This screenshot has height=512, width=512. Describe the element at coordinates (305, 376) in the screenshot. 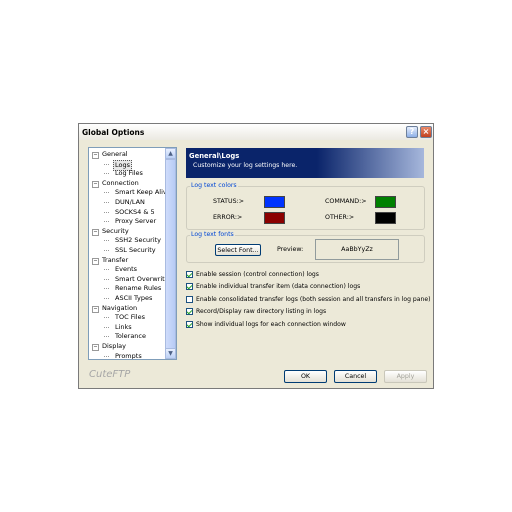

I see `ok-button: OK` at that location.